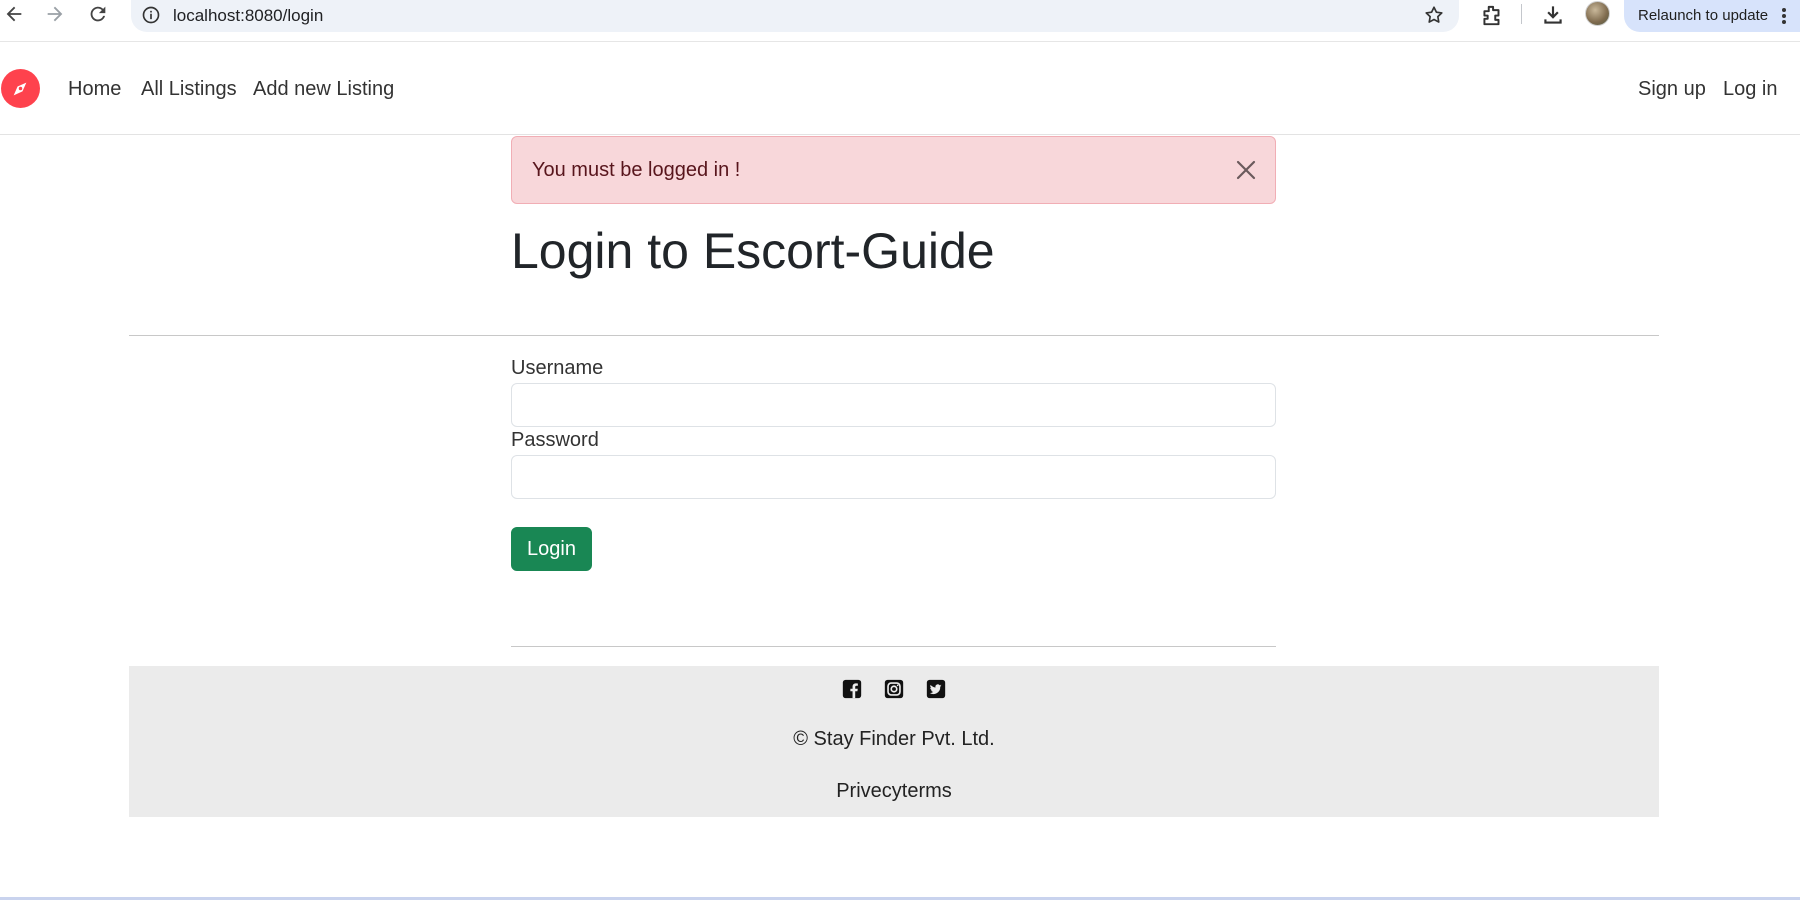  What do you see at coordinates (94, 89) in the screenshot?
I see `nav-home-link: Home` at bounding box center [94, 89].